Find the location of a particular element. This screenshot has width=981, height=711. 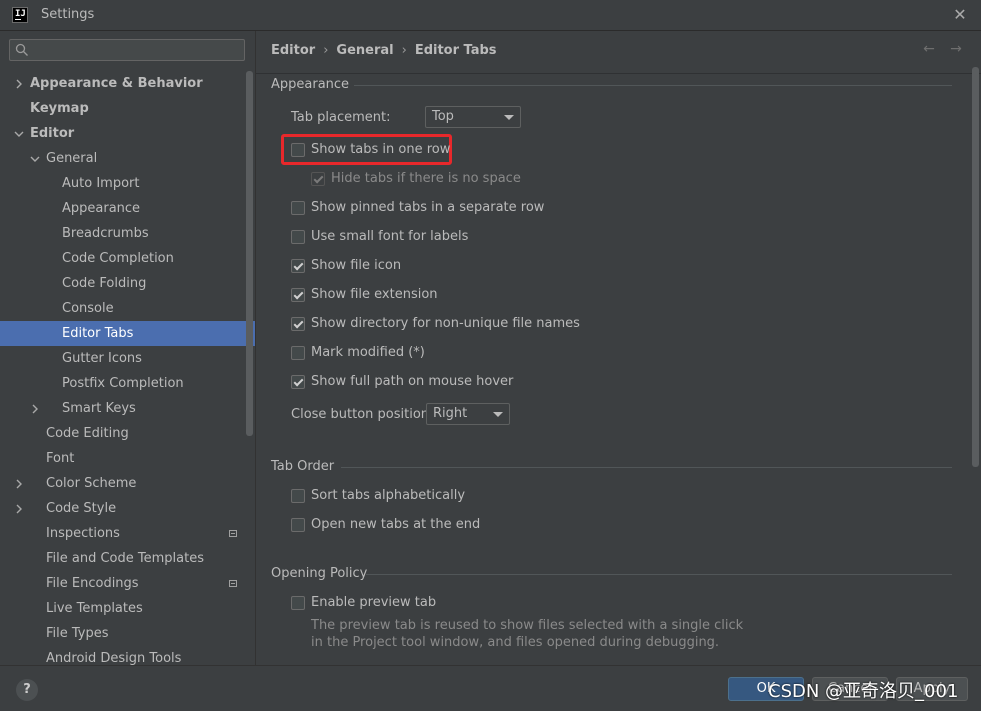

arrow-right-icon: → is located at coordinates (956, 49).